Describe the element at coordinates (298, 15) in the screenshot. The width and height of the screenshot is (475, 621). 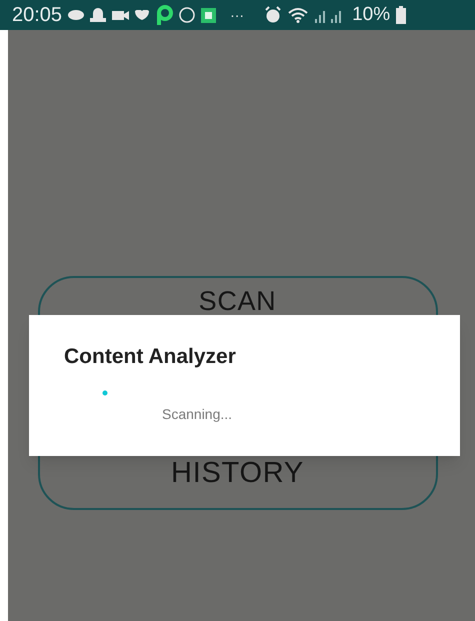
I see `wifi-icon` at that location.